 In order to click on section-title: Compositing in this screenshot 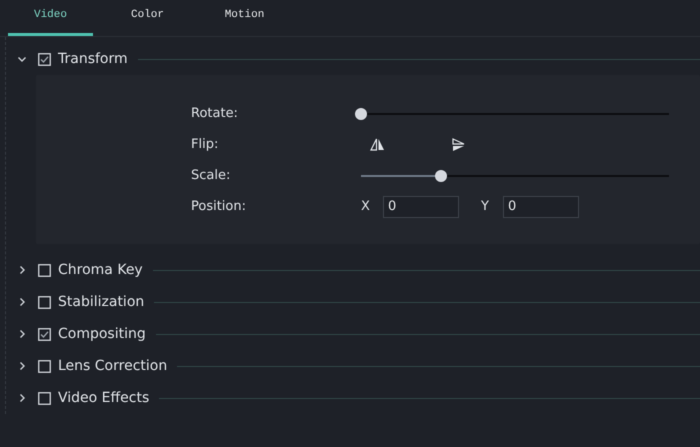, I will do `click(102, 334)`.